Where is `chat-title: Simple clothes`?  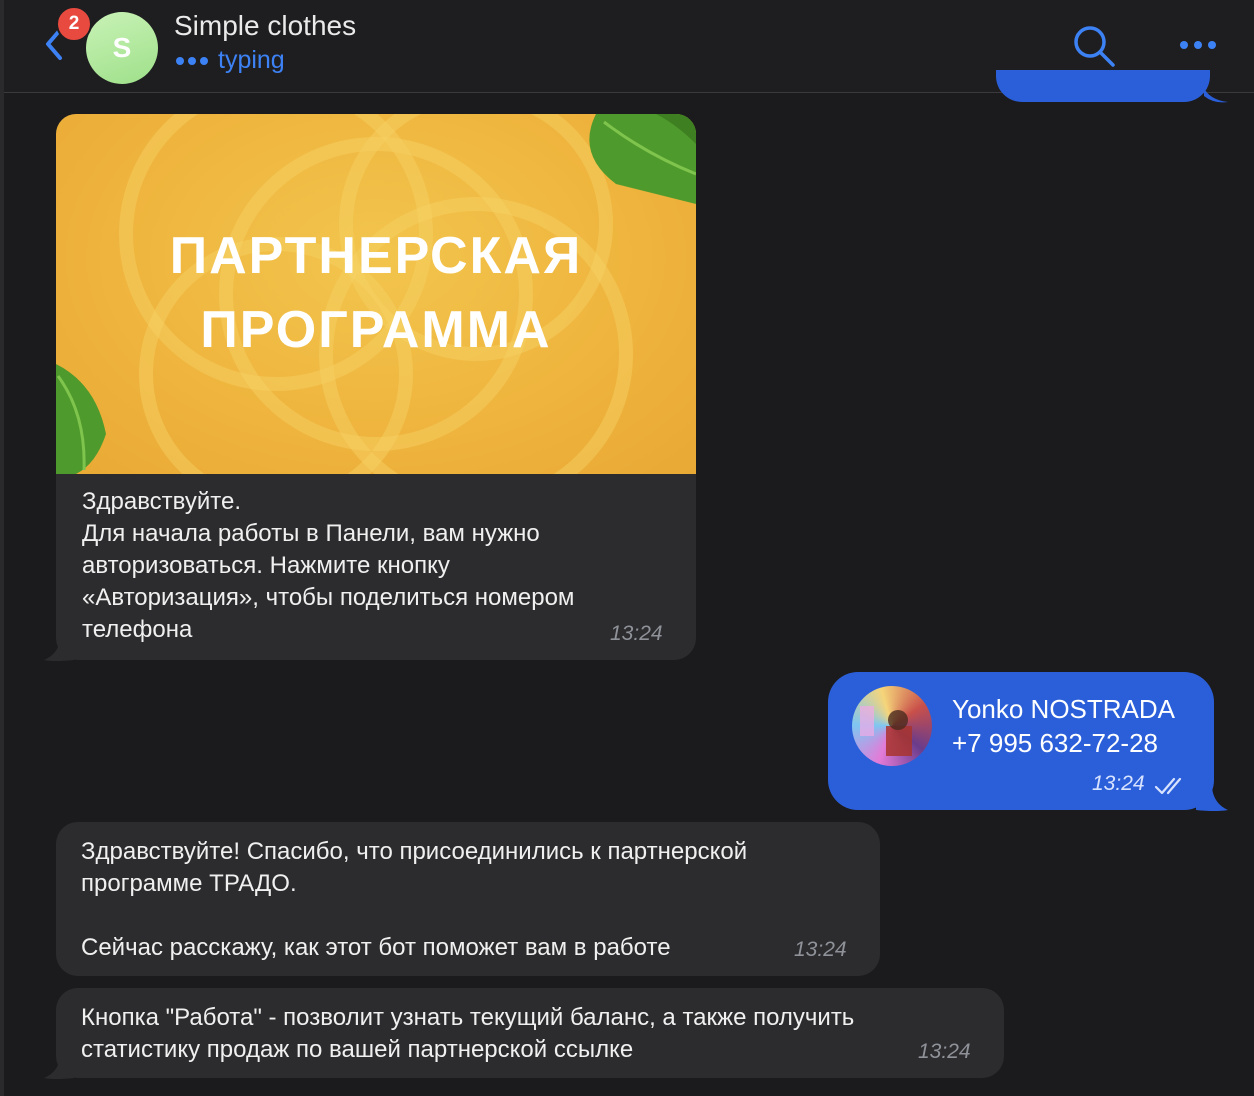 chat-title: Simple clothes is located at coordinates (265, 26).